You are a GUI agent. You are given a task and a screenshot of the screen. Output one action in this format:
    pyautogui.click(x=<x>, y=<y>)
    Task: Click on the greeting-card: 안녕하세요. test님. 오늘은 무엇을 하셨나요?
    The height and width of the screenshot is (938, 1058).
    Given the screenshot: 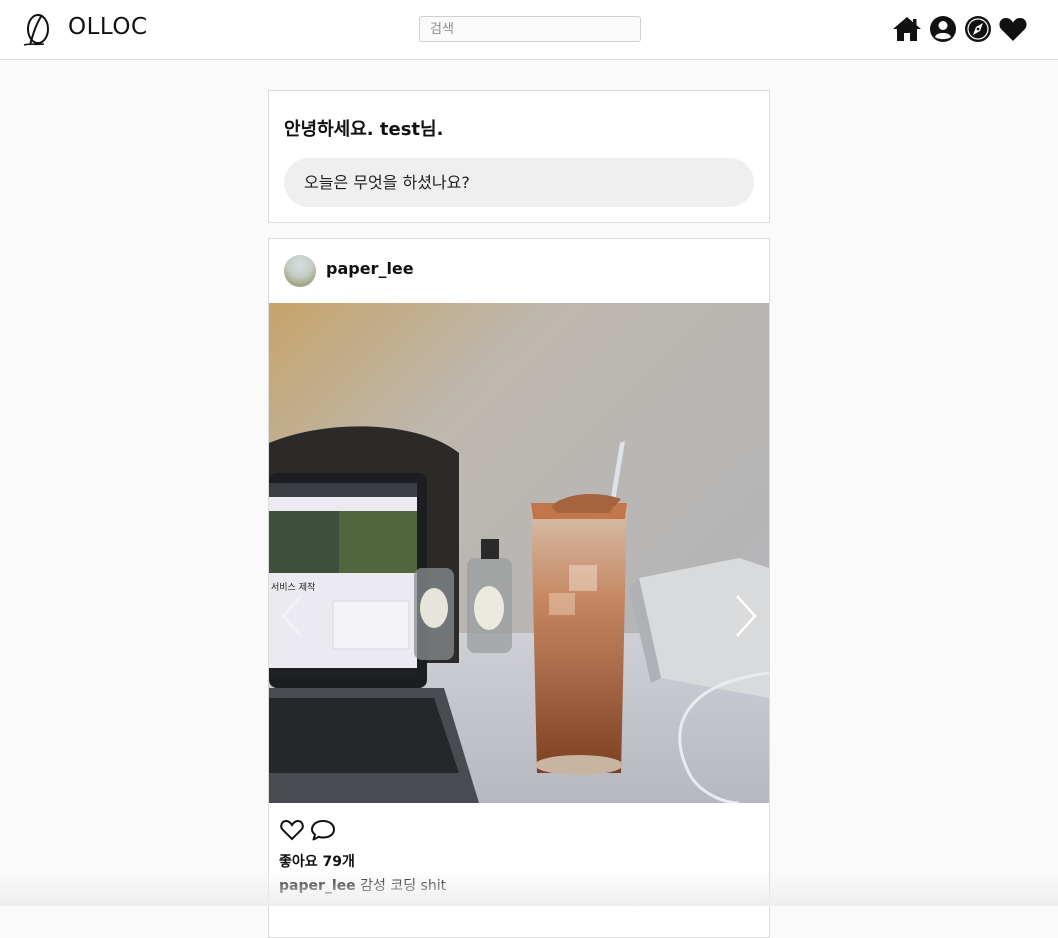 What is the action you would take?
    pyautogui.click(x=519, y=156)
    